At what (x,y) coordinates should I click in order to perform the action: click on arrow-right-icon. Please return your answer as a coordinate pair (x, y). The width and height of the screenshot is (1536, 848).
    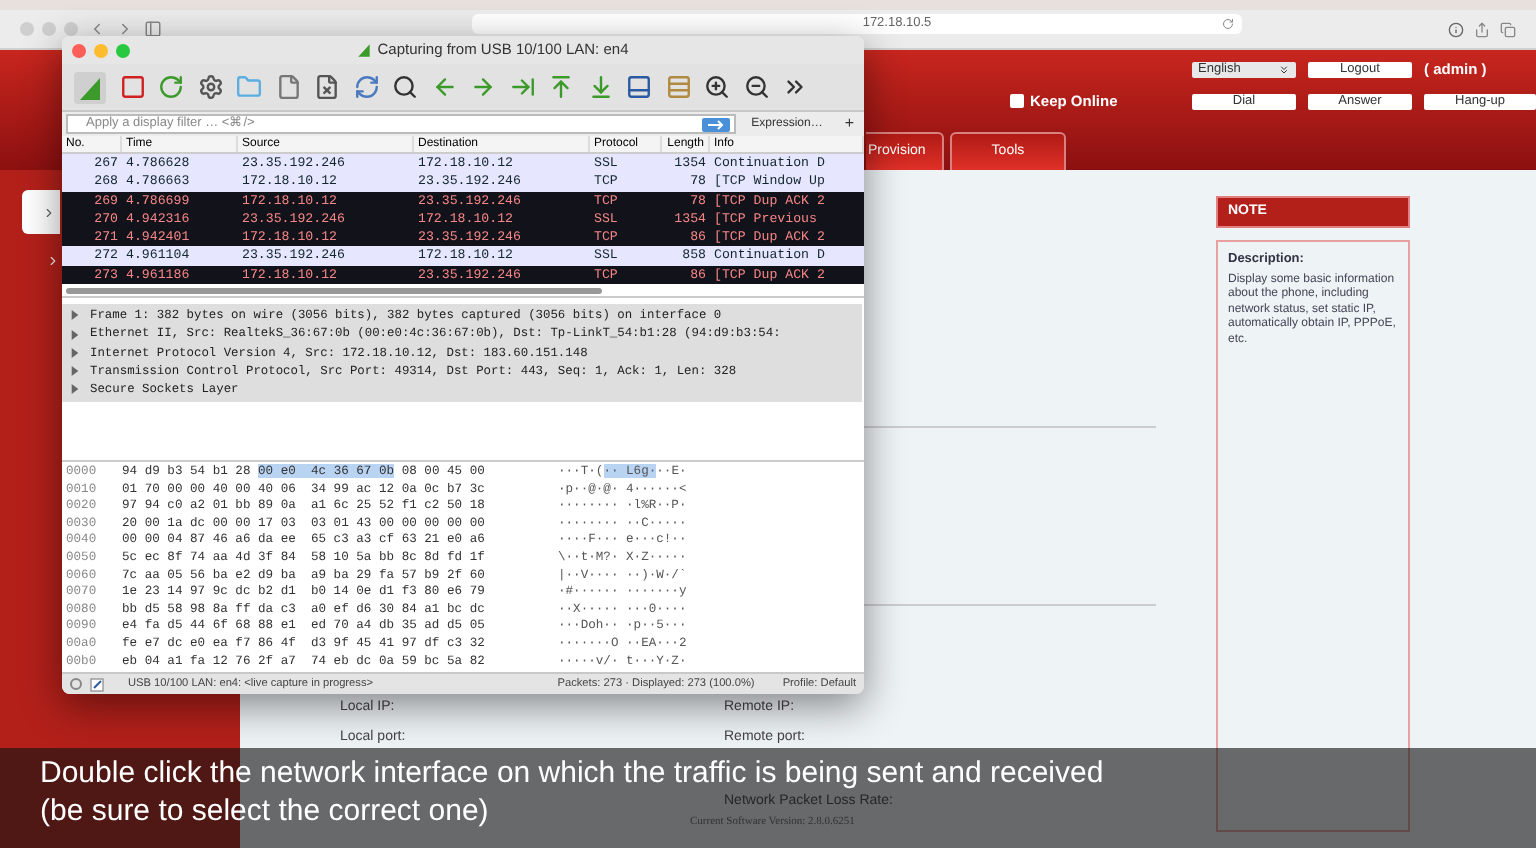
    Looking at the image, I should click on (483, 87).